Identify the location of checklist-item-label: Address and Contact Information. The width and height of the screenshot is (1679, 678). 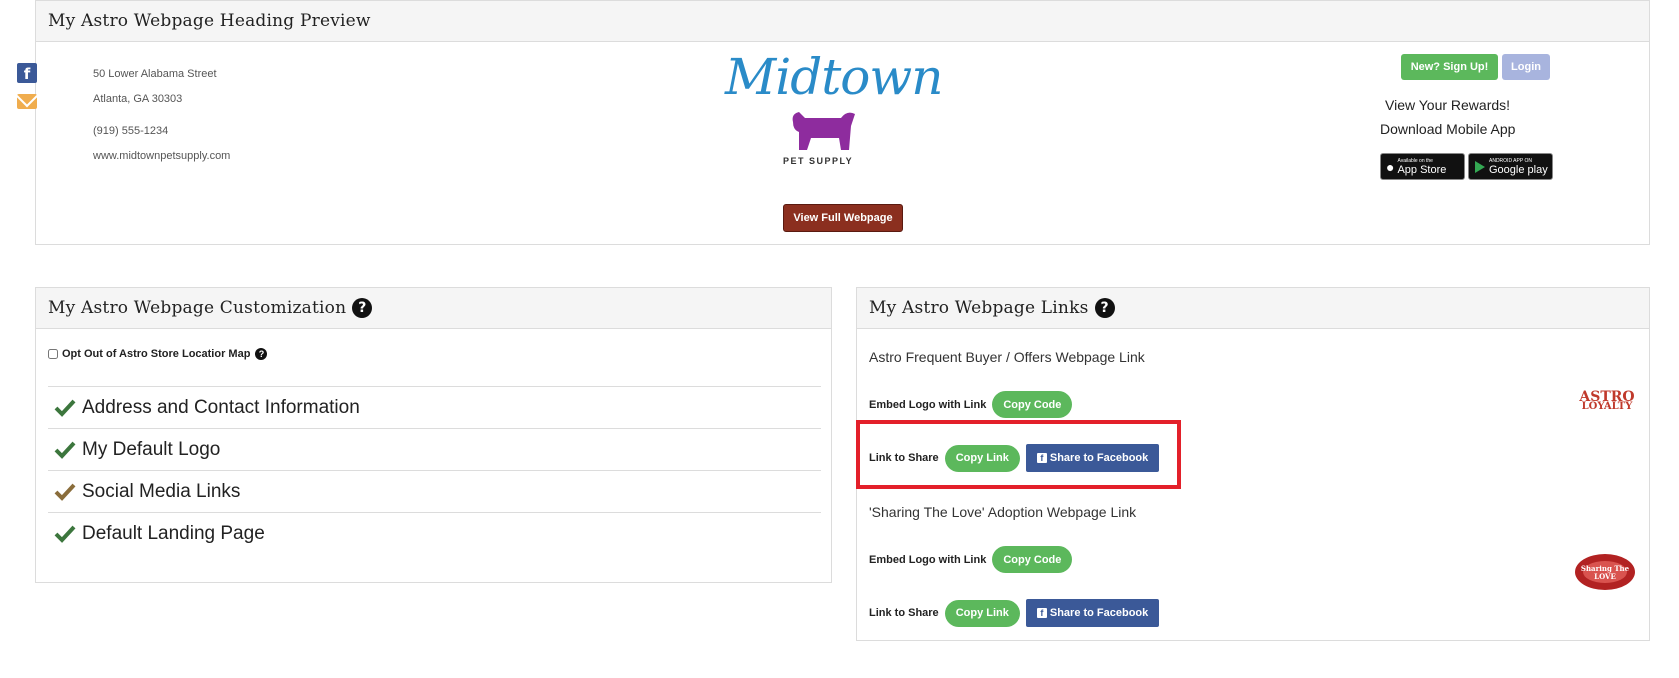
(221, 407).